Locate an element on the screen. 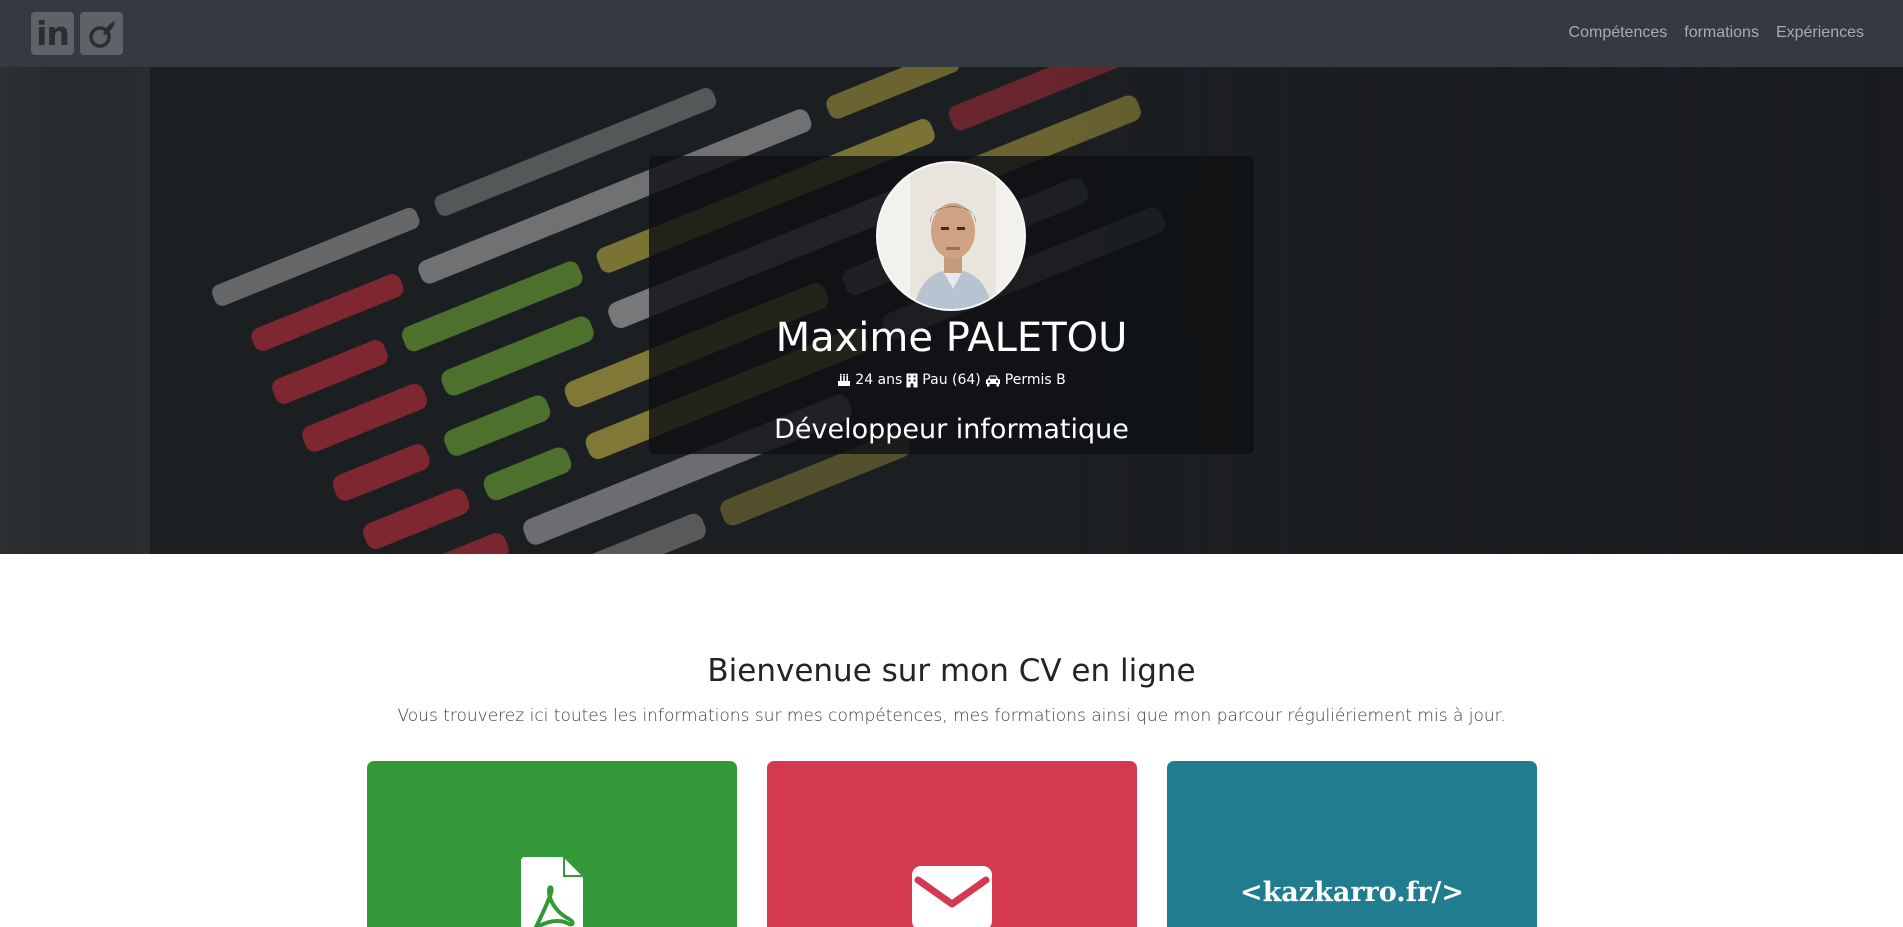  profile-photo is located at coordinates (951, 236).